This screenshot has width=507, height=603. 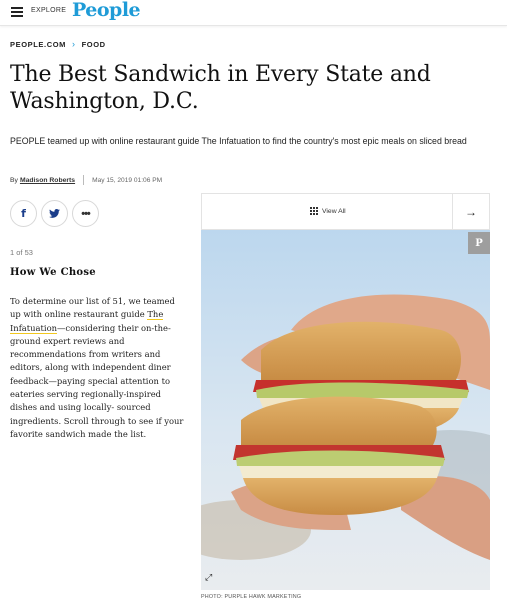 I want to click on facebook-icon: f, so click(x=23, y=213).